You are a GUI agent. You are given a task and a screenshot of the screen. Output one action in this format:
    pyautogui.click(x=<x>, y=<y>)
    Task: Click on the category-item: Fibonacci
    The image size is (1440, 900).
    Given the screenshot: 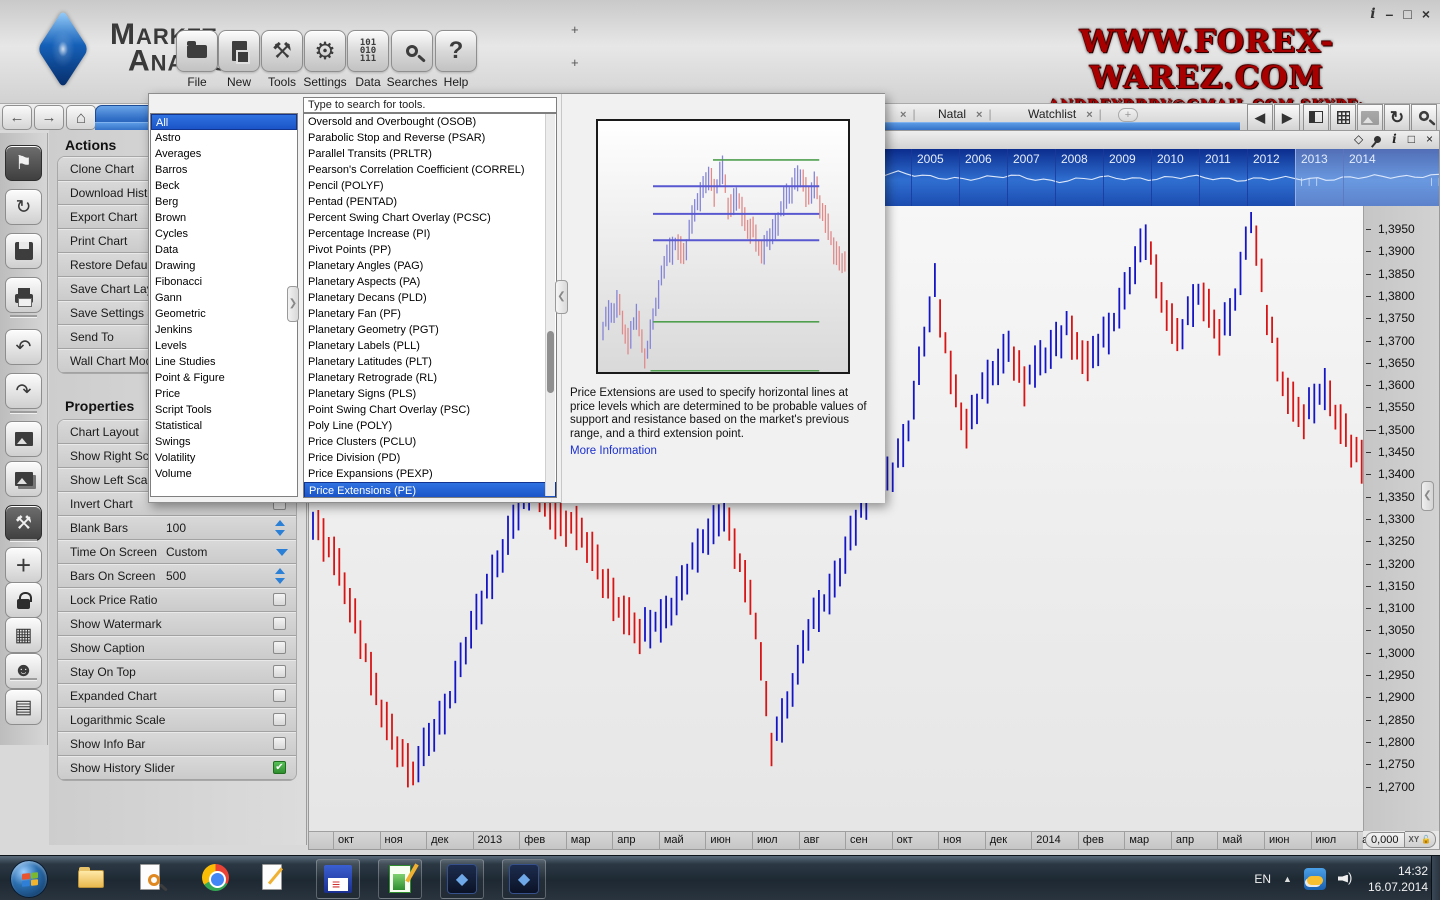 What is the action you would take?
    pyautogui.click(x=224, y=282)
    